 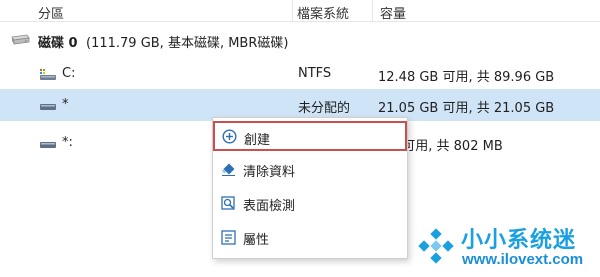 What do you see at coordinates (310, 204) in the screenshot?
I see `menu-item-surface-test: 表面檢測` at bounding box center [310, 204].